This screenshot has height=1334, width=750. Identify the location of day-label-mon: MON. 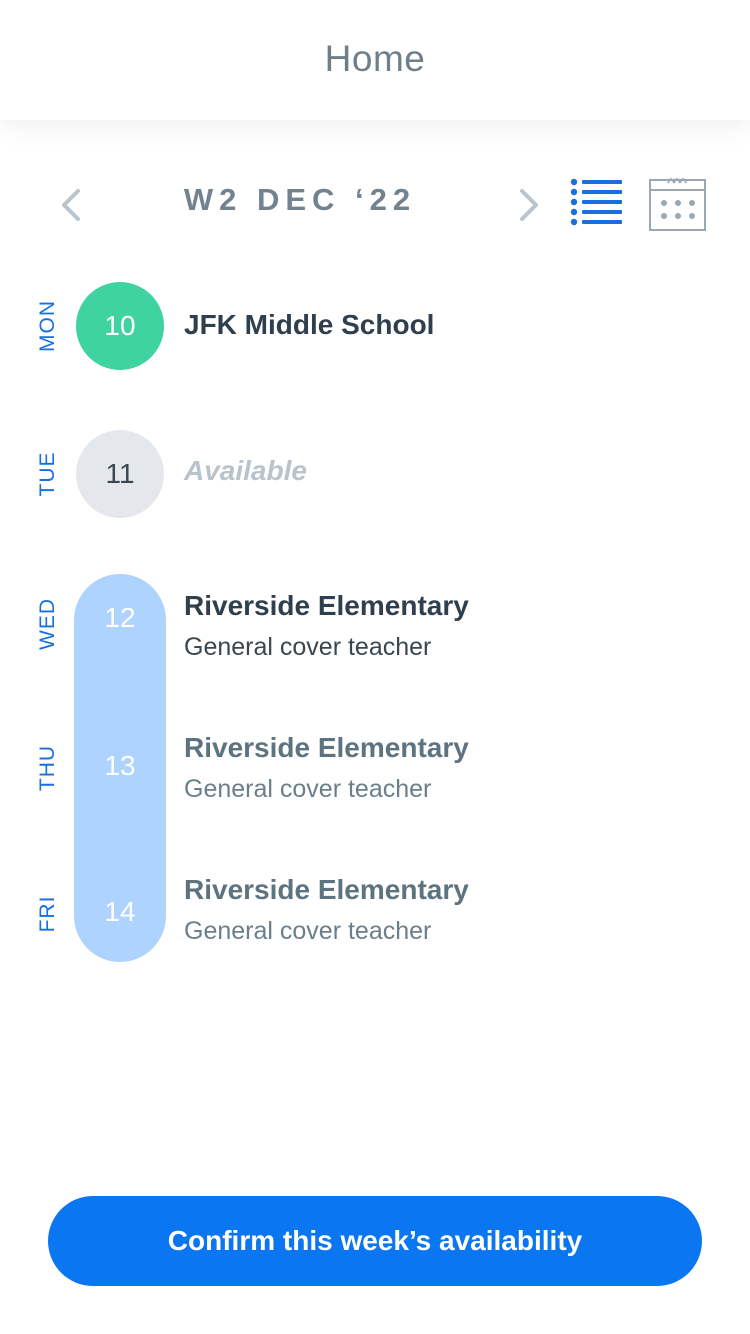
(47, 326).